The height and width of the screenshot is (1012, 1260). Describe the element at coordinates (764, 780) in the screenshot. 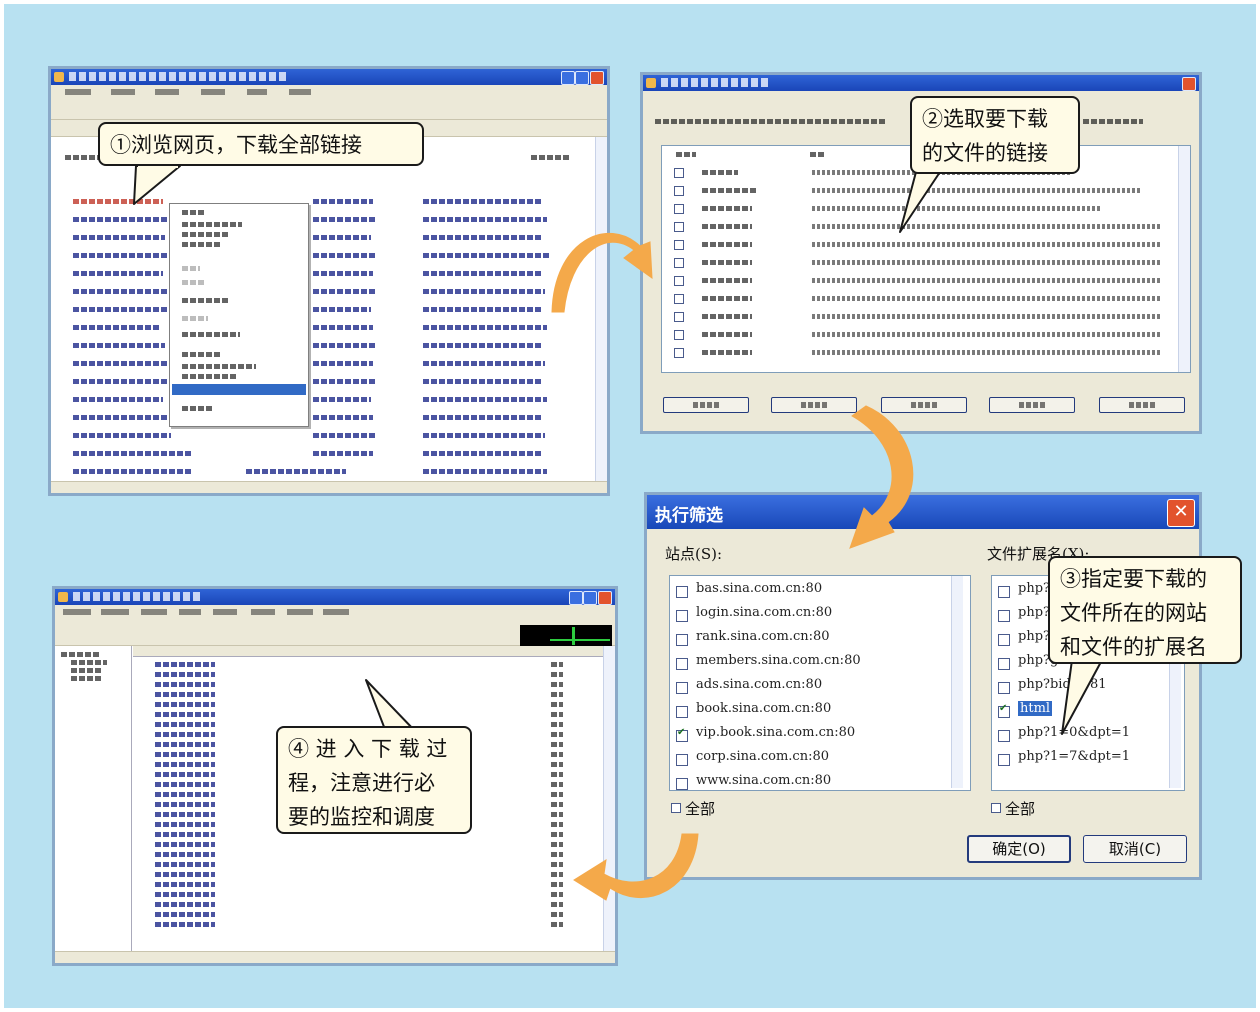

I see `site-label: www.sina.com.cn:80` at that location.